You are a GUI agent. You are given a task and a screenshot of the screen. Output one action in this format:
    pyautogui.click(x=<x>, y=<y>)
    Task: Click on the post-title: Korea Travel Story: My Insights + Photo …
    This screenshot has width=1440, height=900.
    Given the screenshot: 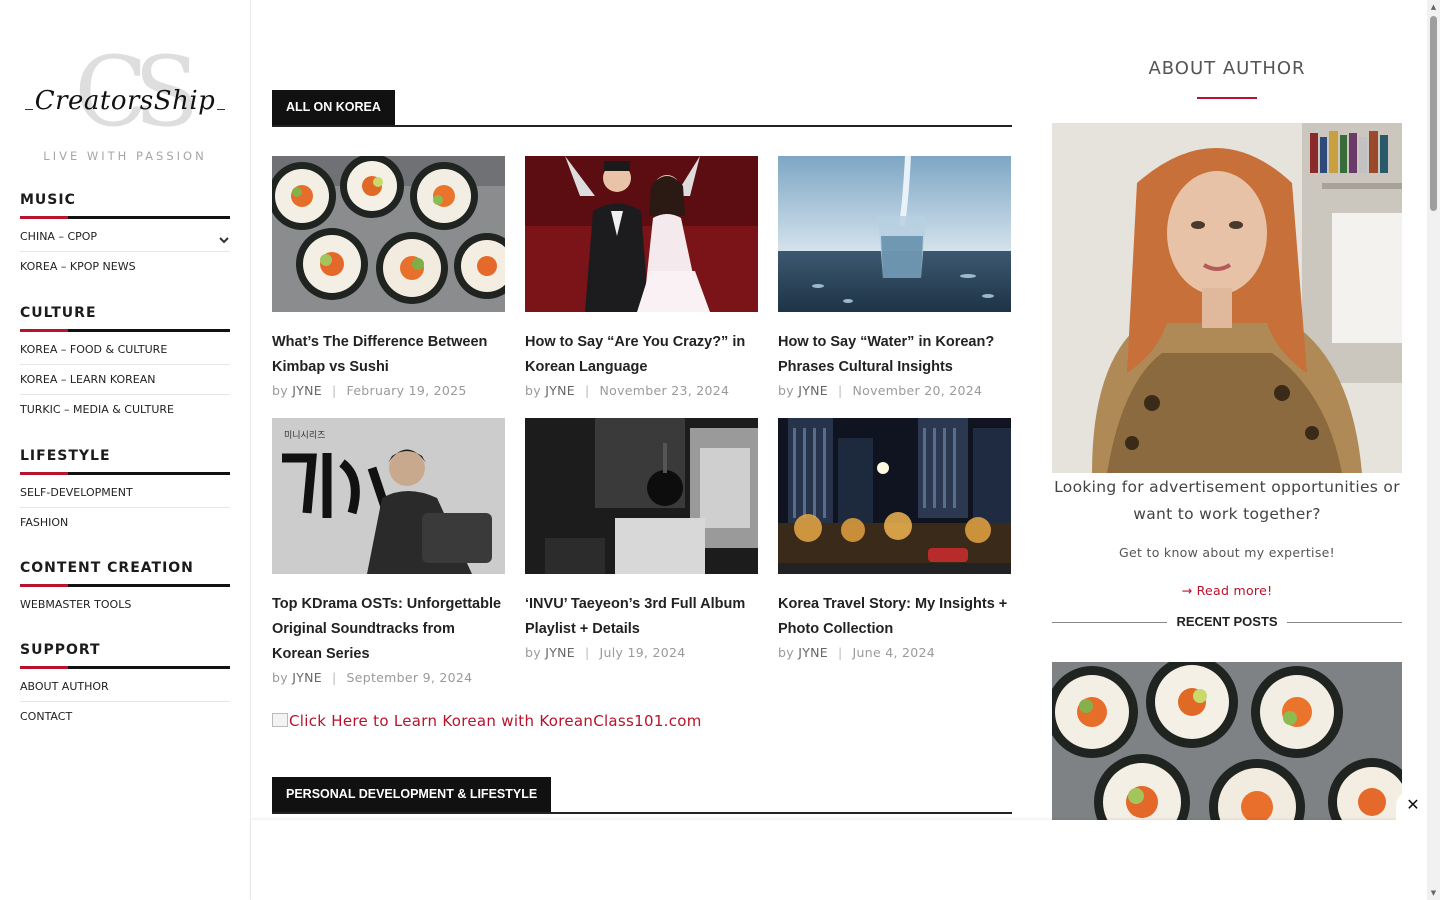 What is the action you would take?
    pyautogui.click(x=894, y=617)
    